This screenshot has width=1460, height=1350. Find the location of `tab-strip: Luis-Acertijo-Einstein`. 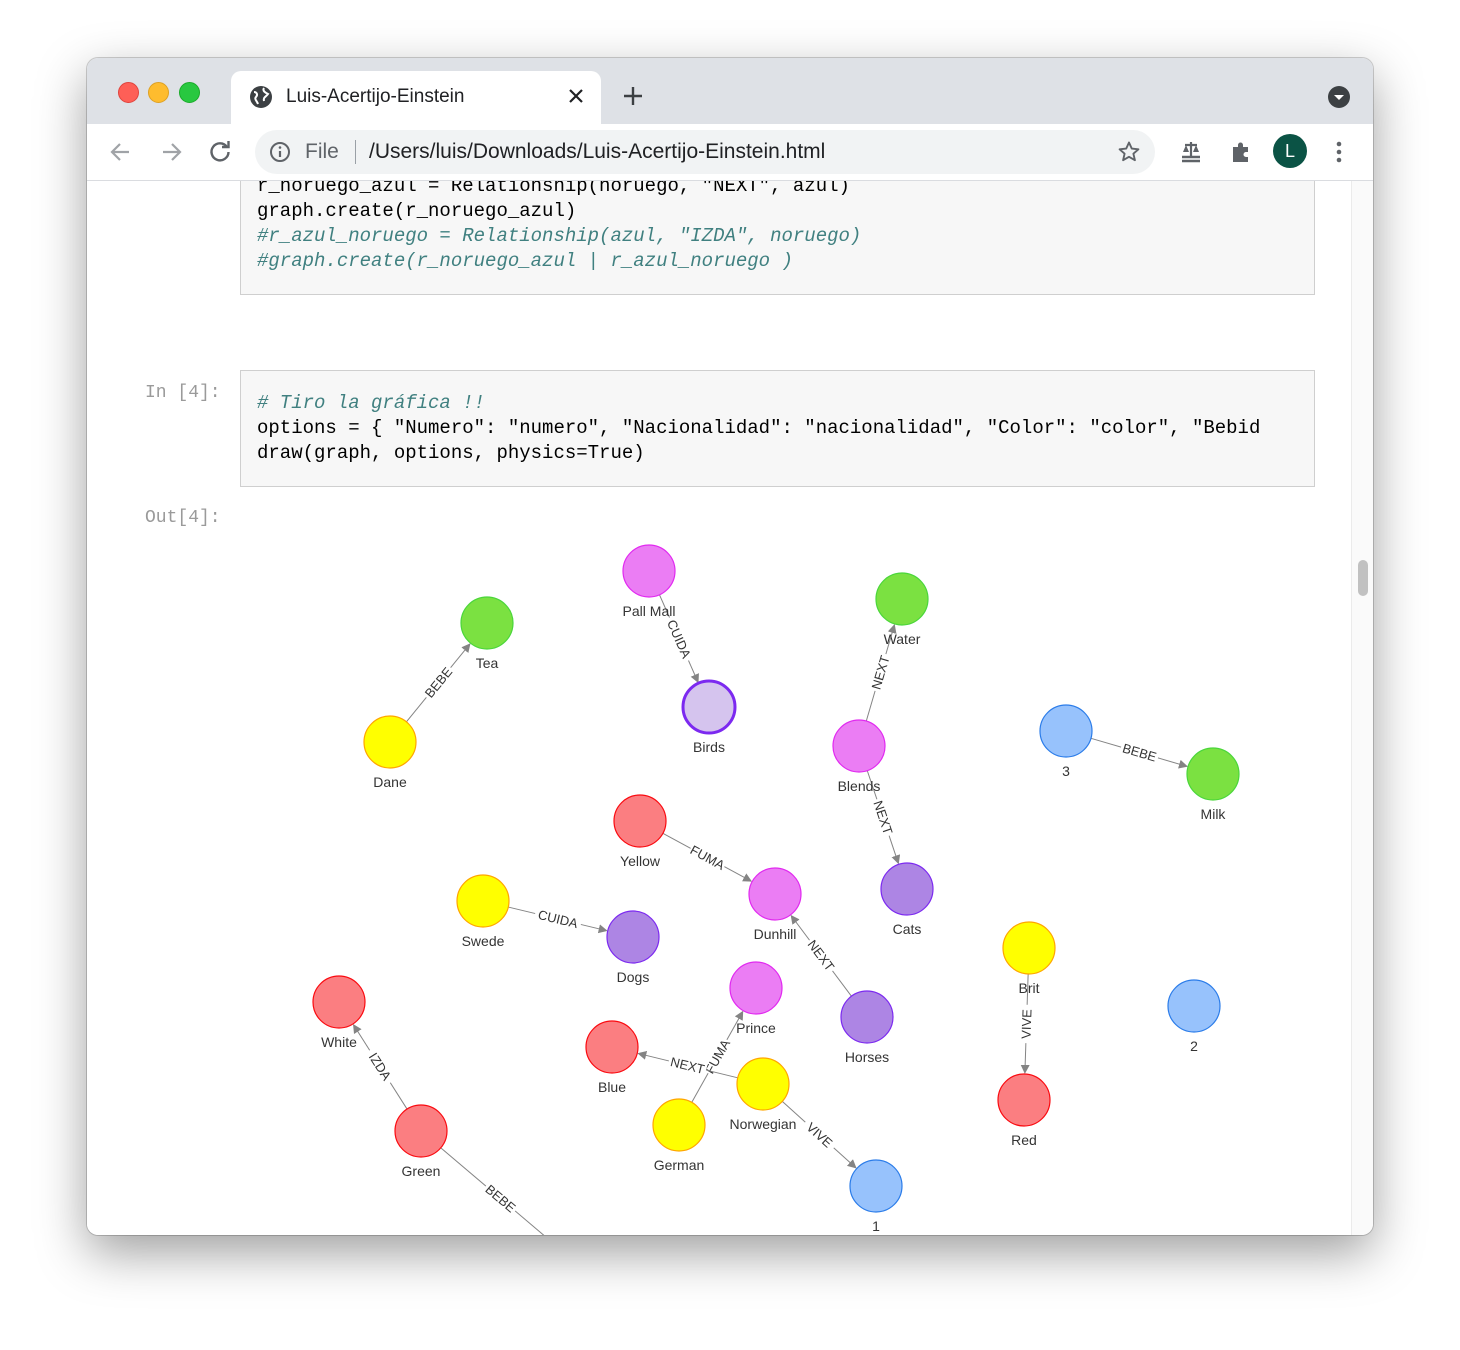

tab-strip: Luis-Acertijo-Einstein is located at coordinates (730, 91).